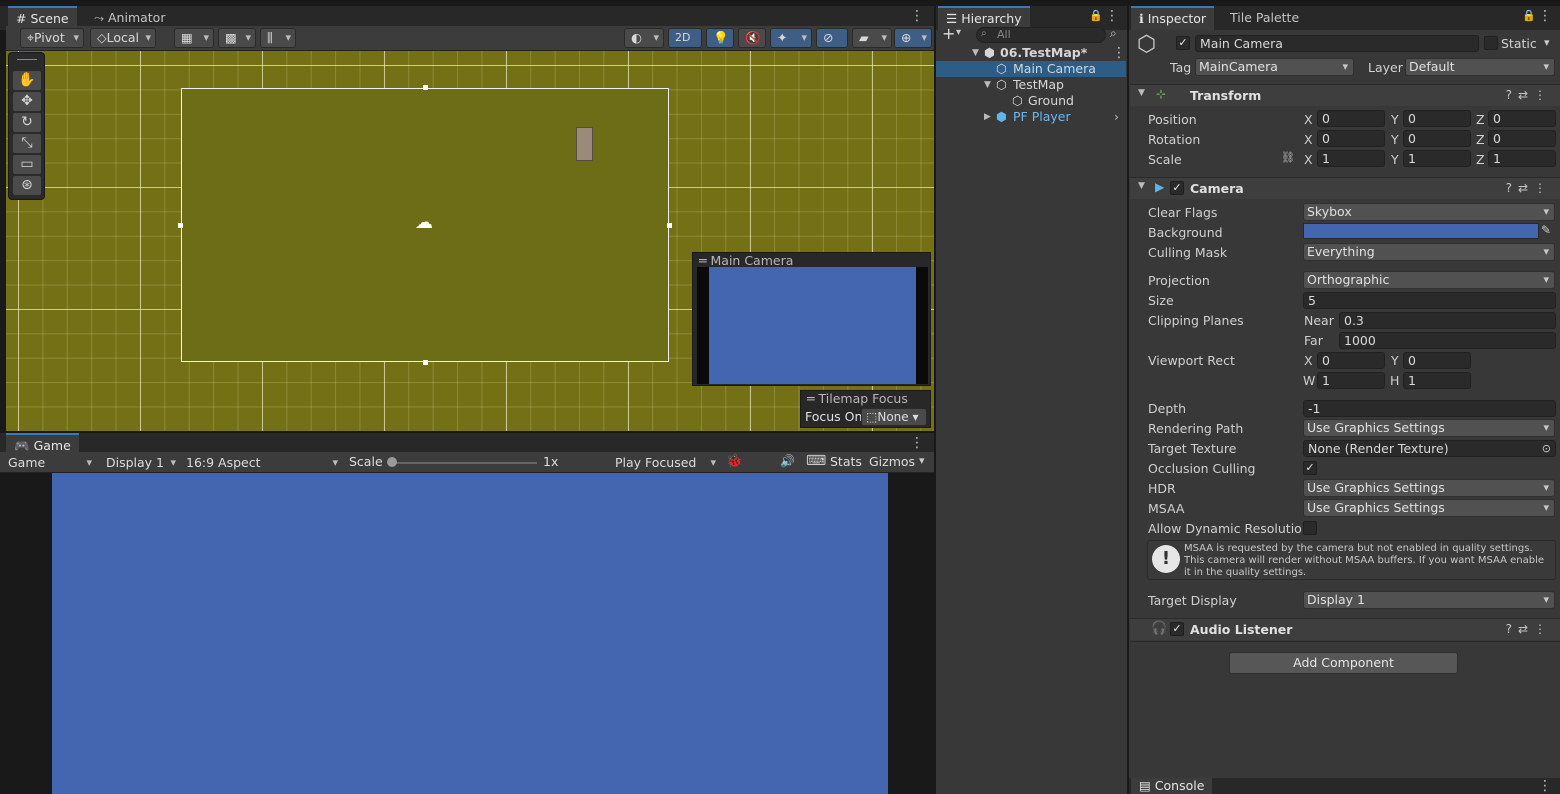 The height and width of the screenshot is (794, 1560). I want to click on inspector-menu-icon: ⋮, so click(1545, 16).